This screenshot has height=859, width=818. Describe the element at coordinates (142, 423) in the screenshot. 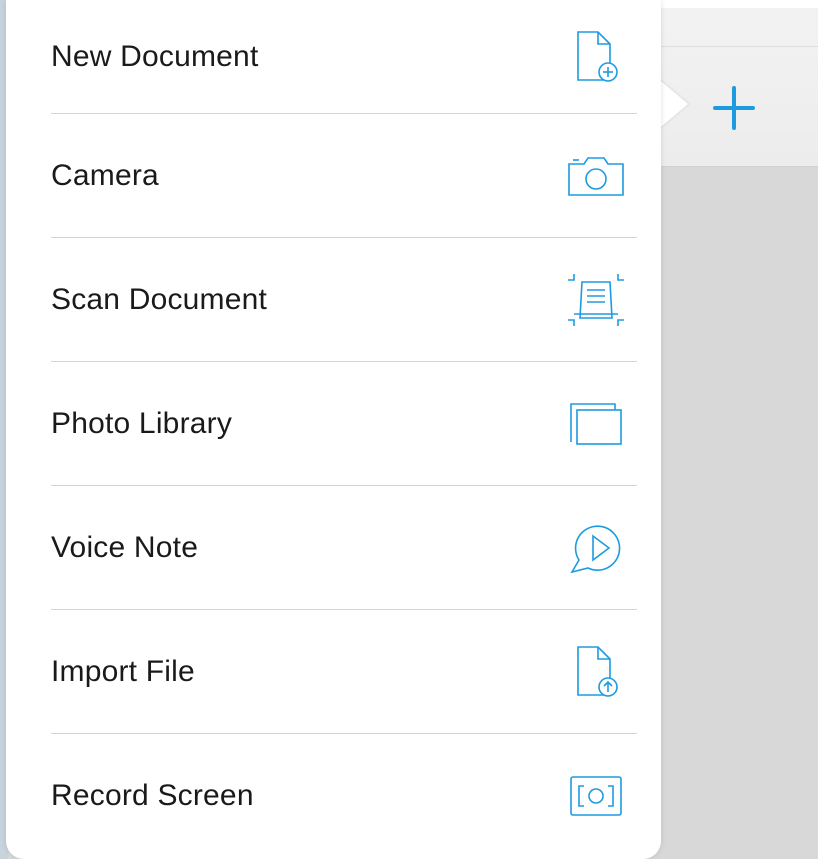

I see `menu-item-label: Photo Library` at that location.